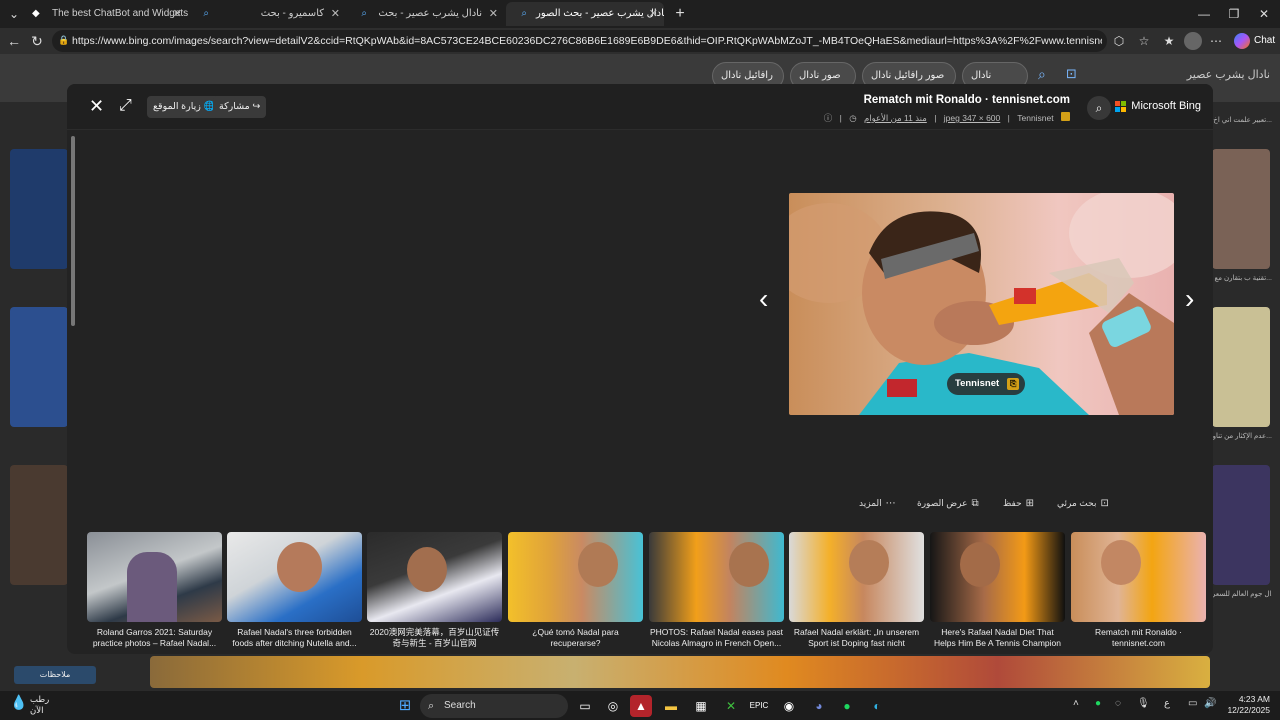 This screenshot has width=1280, height=720. What do you see at coordinates (1204, 14) in the screenshot?
I see `minimize-button: —` at bounding box center [1204, 14].